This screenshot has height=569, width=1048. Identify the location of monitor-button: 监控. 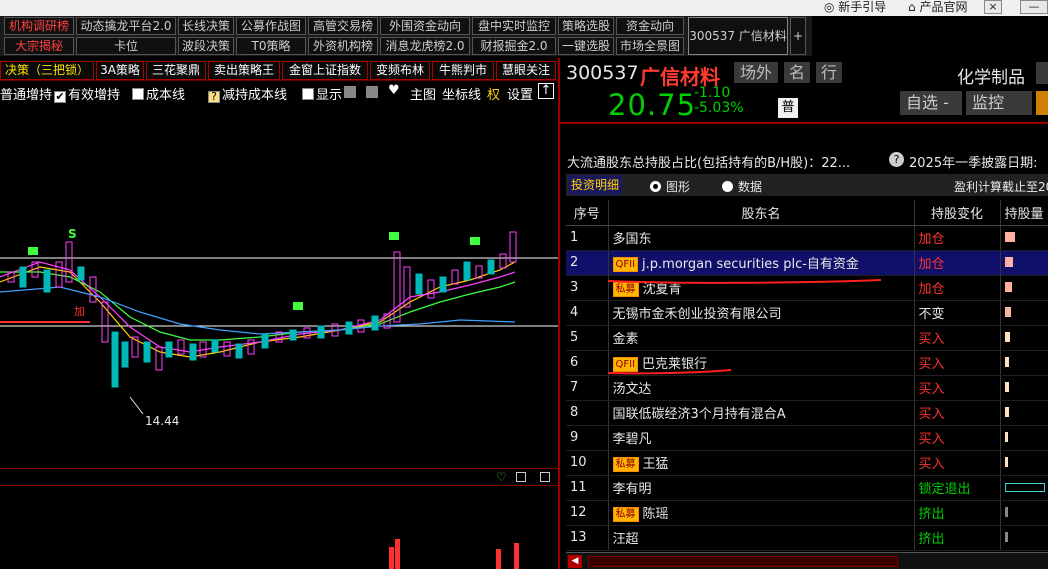
(999, 103).